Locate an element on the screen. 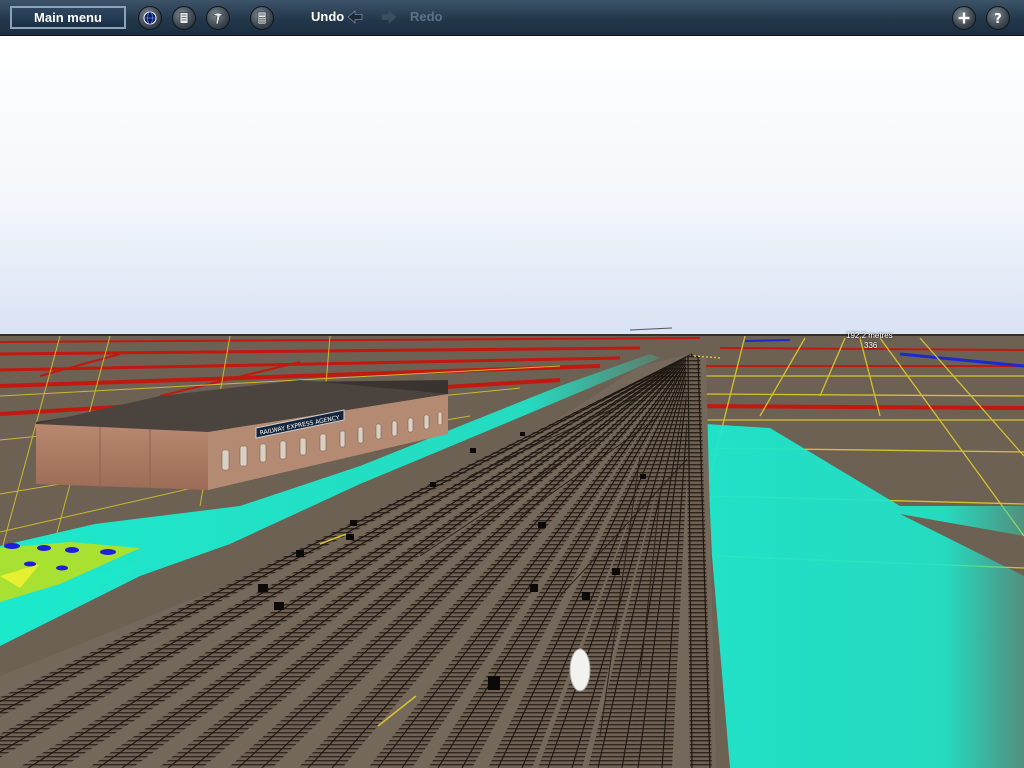  document-icon is located at coordinates (184, 18).